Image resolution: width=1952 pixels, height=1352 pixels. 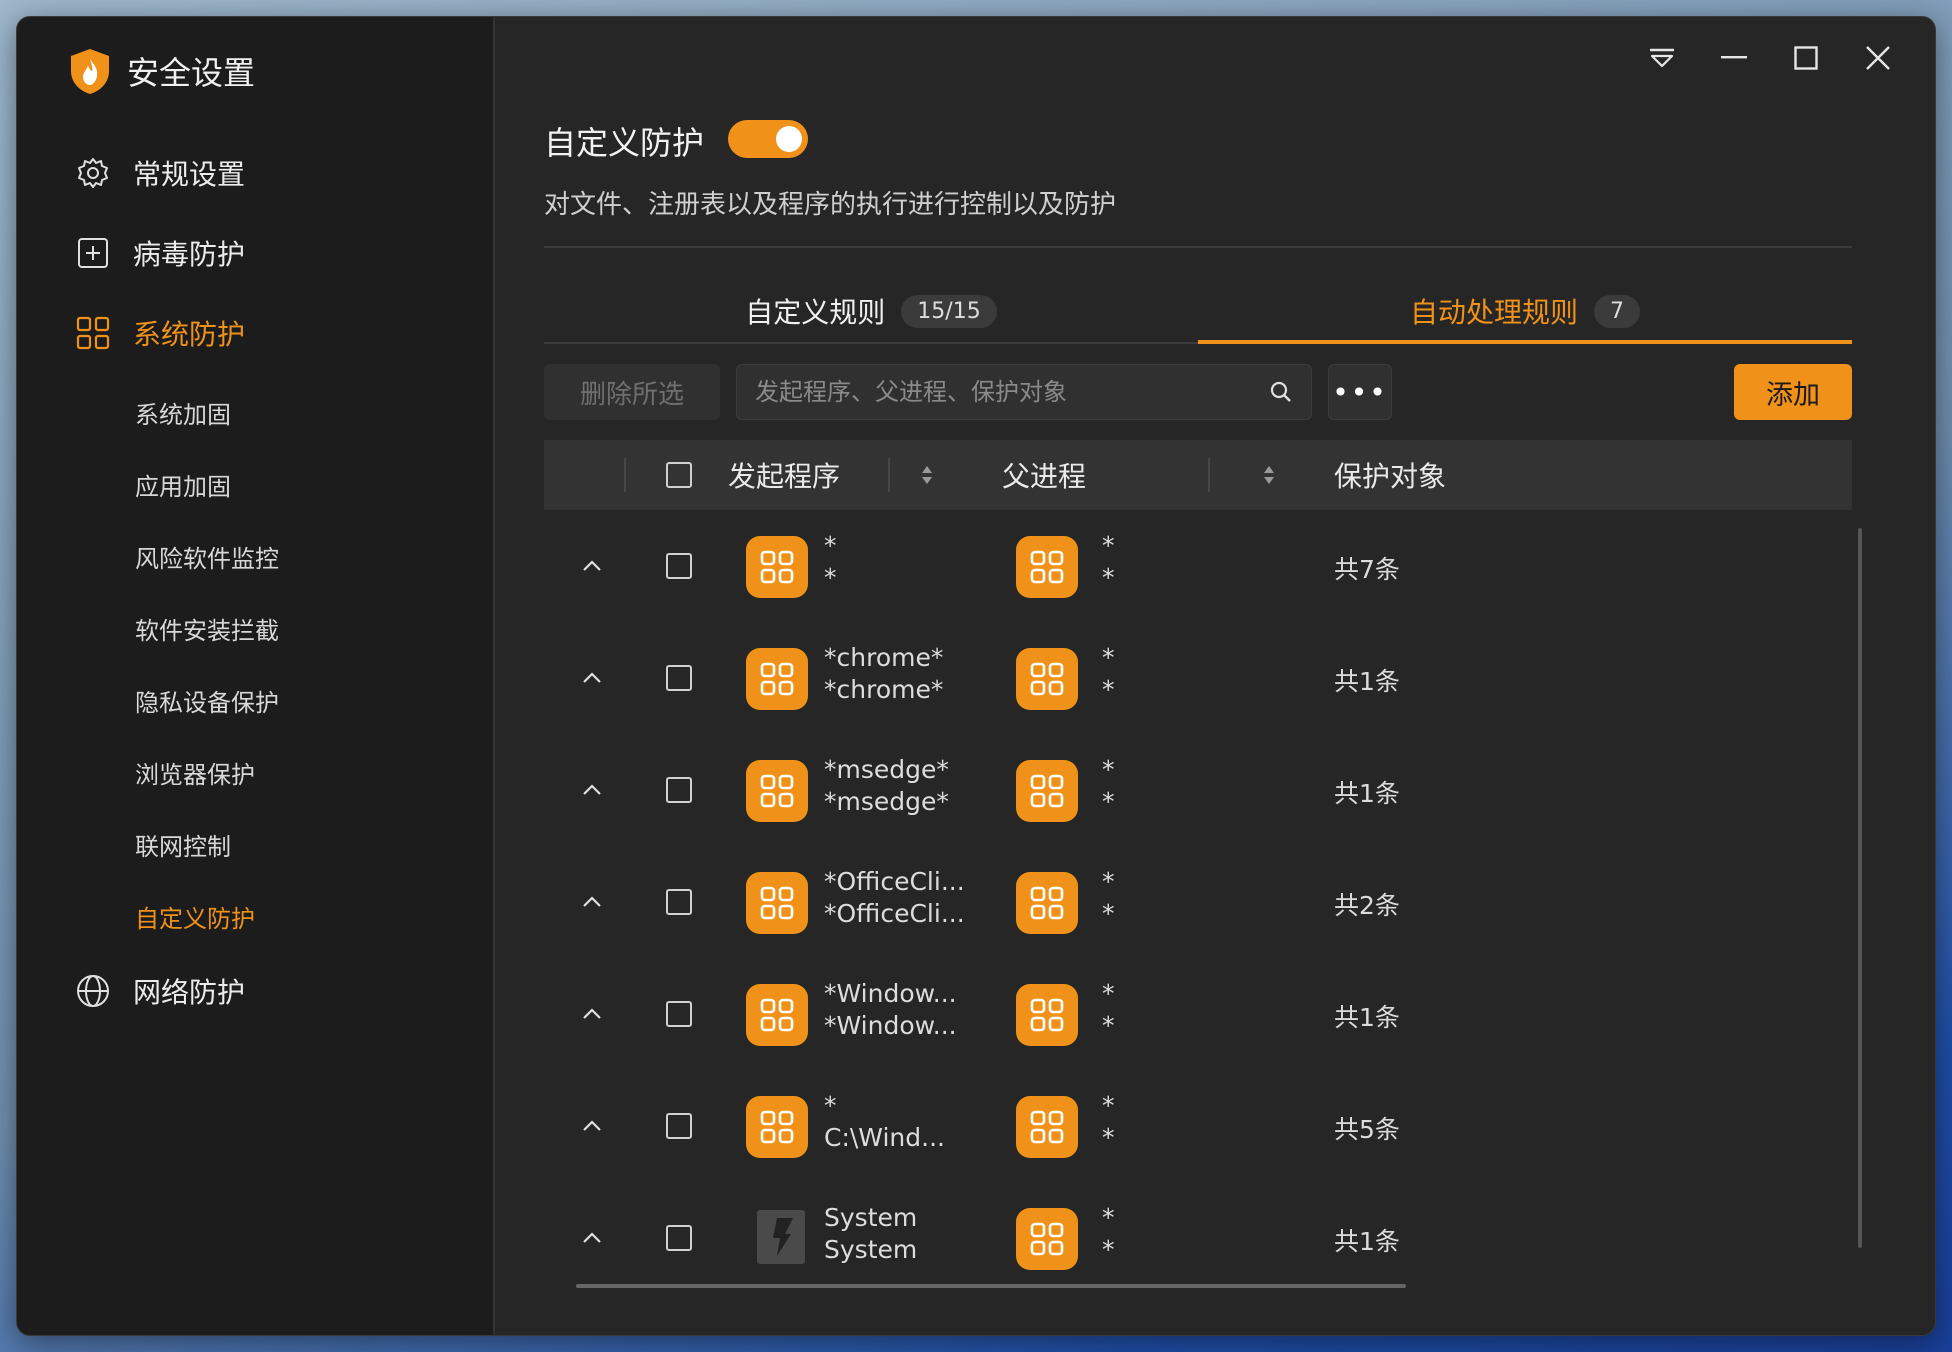 What do you see at coordinates (93, 991) in the screenshot?
I see `globe-icon` at bounding box center [93, 991].